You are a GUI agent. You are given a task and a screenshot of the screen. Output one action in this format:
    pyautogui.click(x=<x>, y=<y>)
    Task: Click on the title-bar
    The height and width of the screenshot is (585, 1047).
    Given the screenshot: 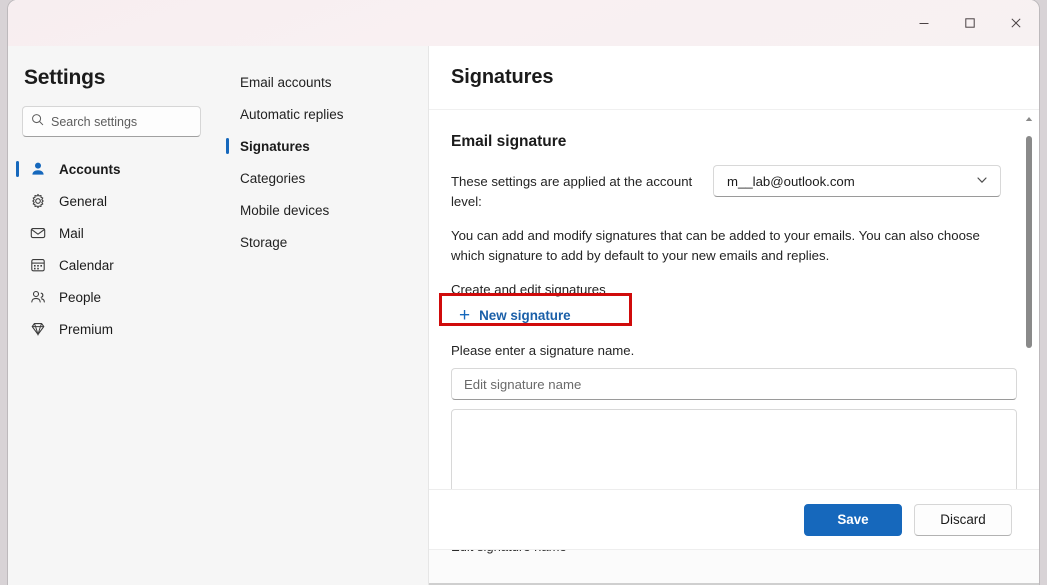 What is the action you would take?
    pyautogui.click(x=523, y=23)
    